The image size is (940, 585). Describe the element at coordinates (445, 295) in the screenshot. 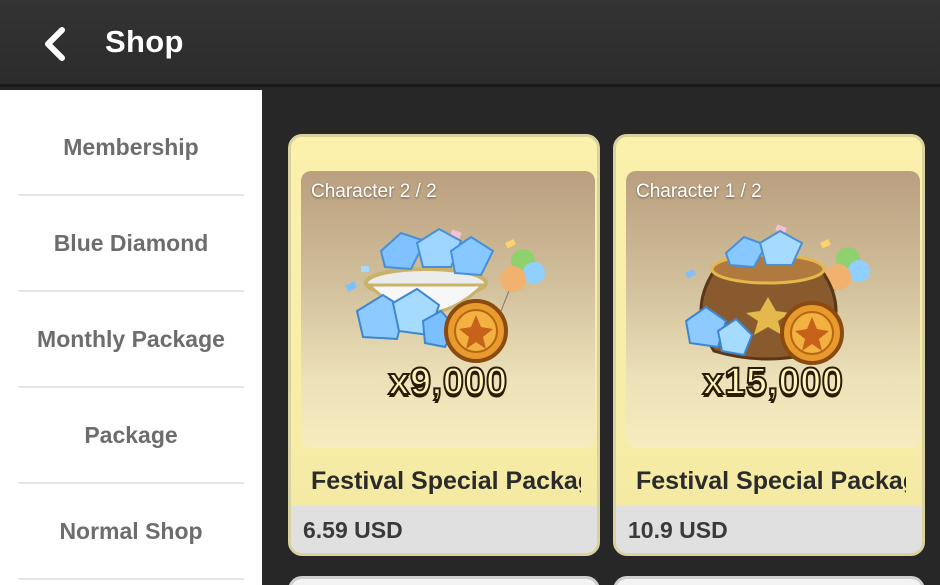

I see `diamond-bowl-icon` at that location.